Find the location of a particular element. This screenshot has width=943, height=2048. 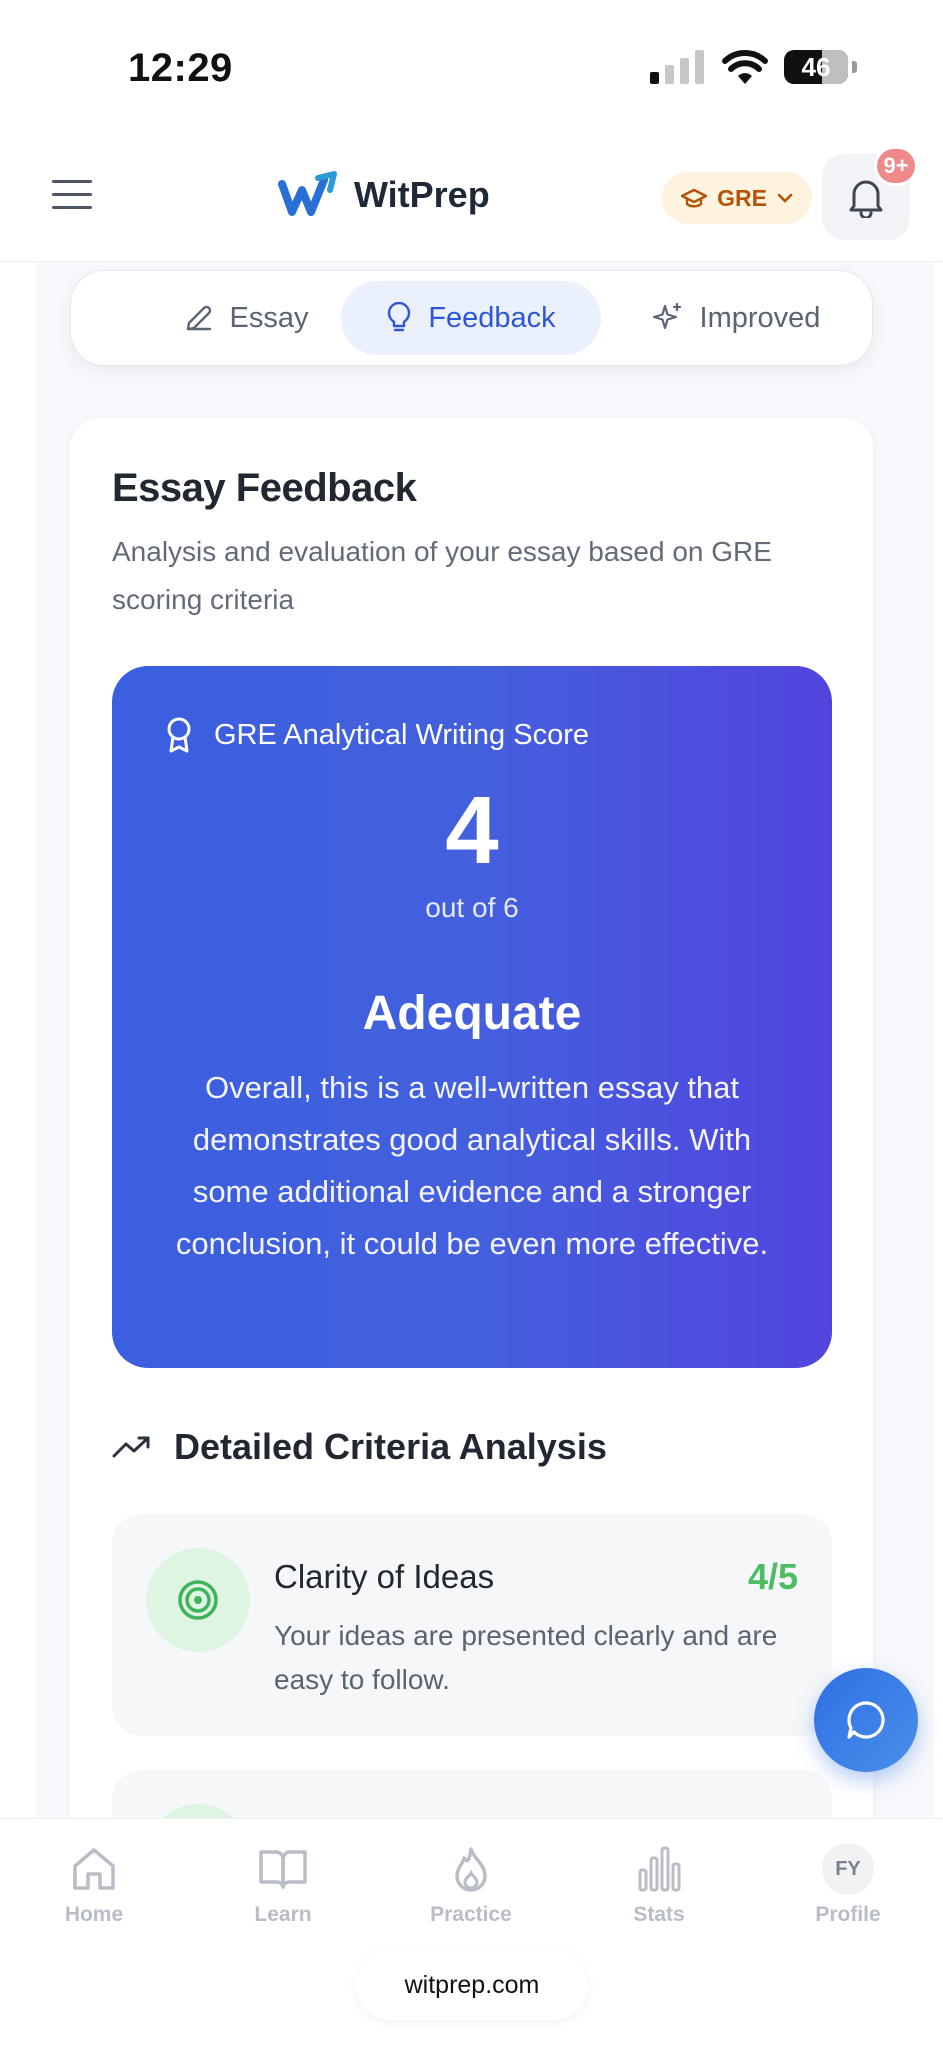

nav-learn: Learn is located at coordinates (283, 1884).